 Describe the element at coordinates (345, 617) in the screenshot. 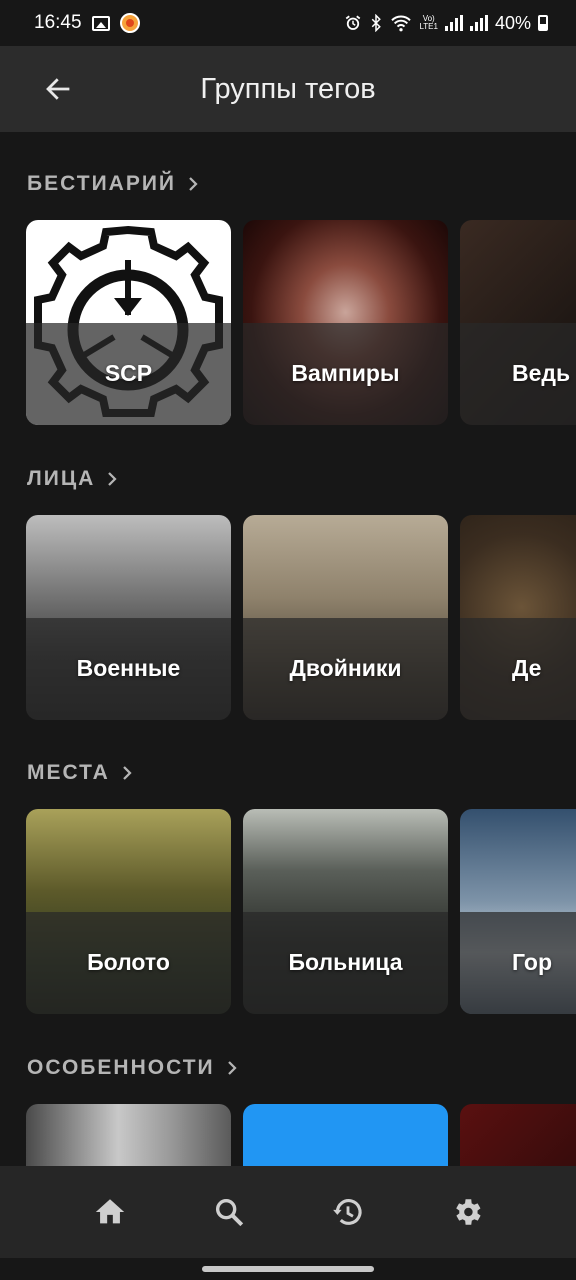

I see `tag-card: Двойники` at that location.